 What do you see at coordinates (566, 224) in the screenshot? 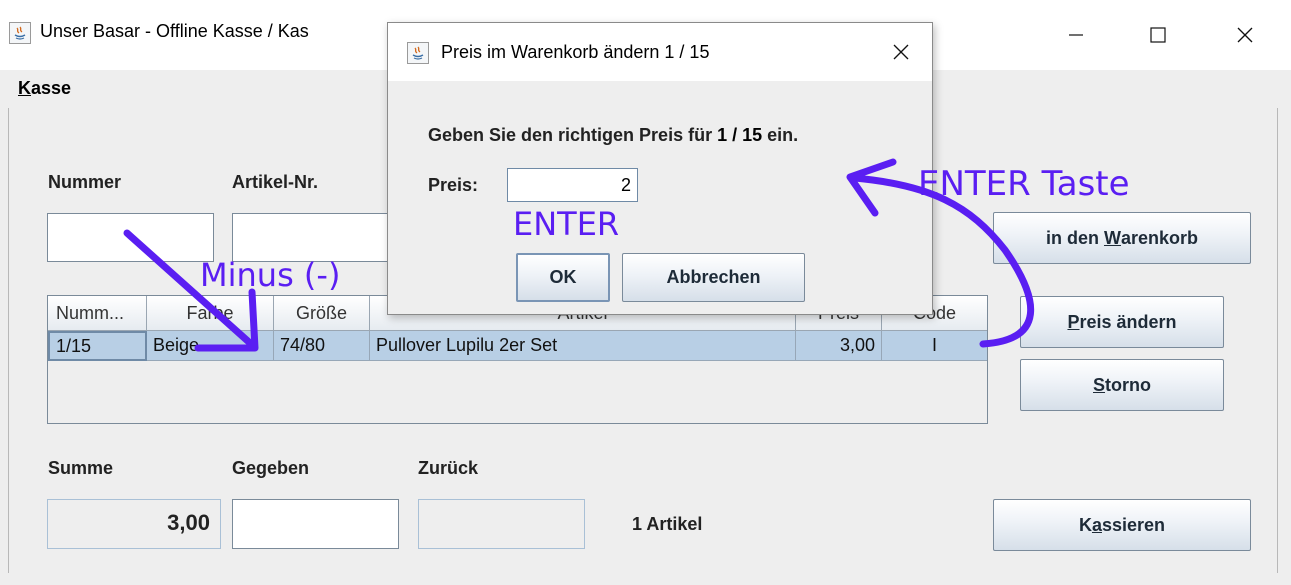
I see `annotation-enter: ENTER` at bounding box center [566, 224].